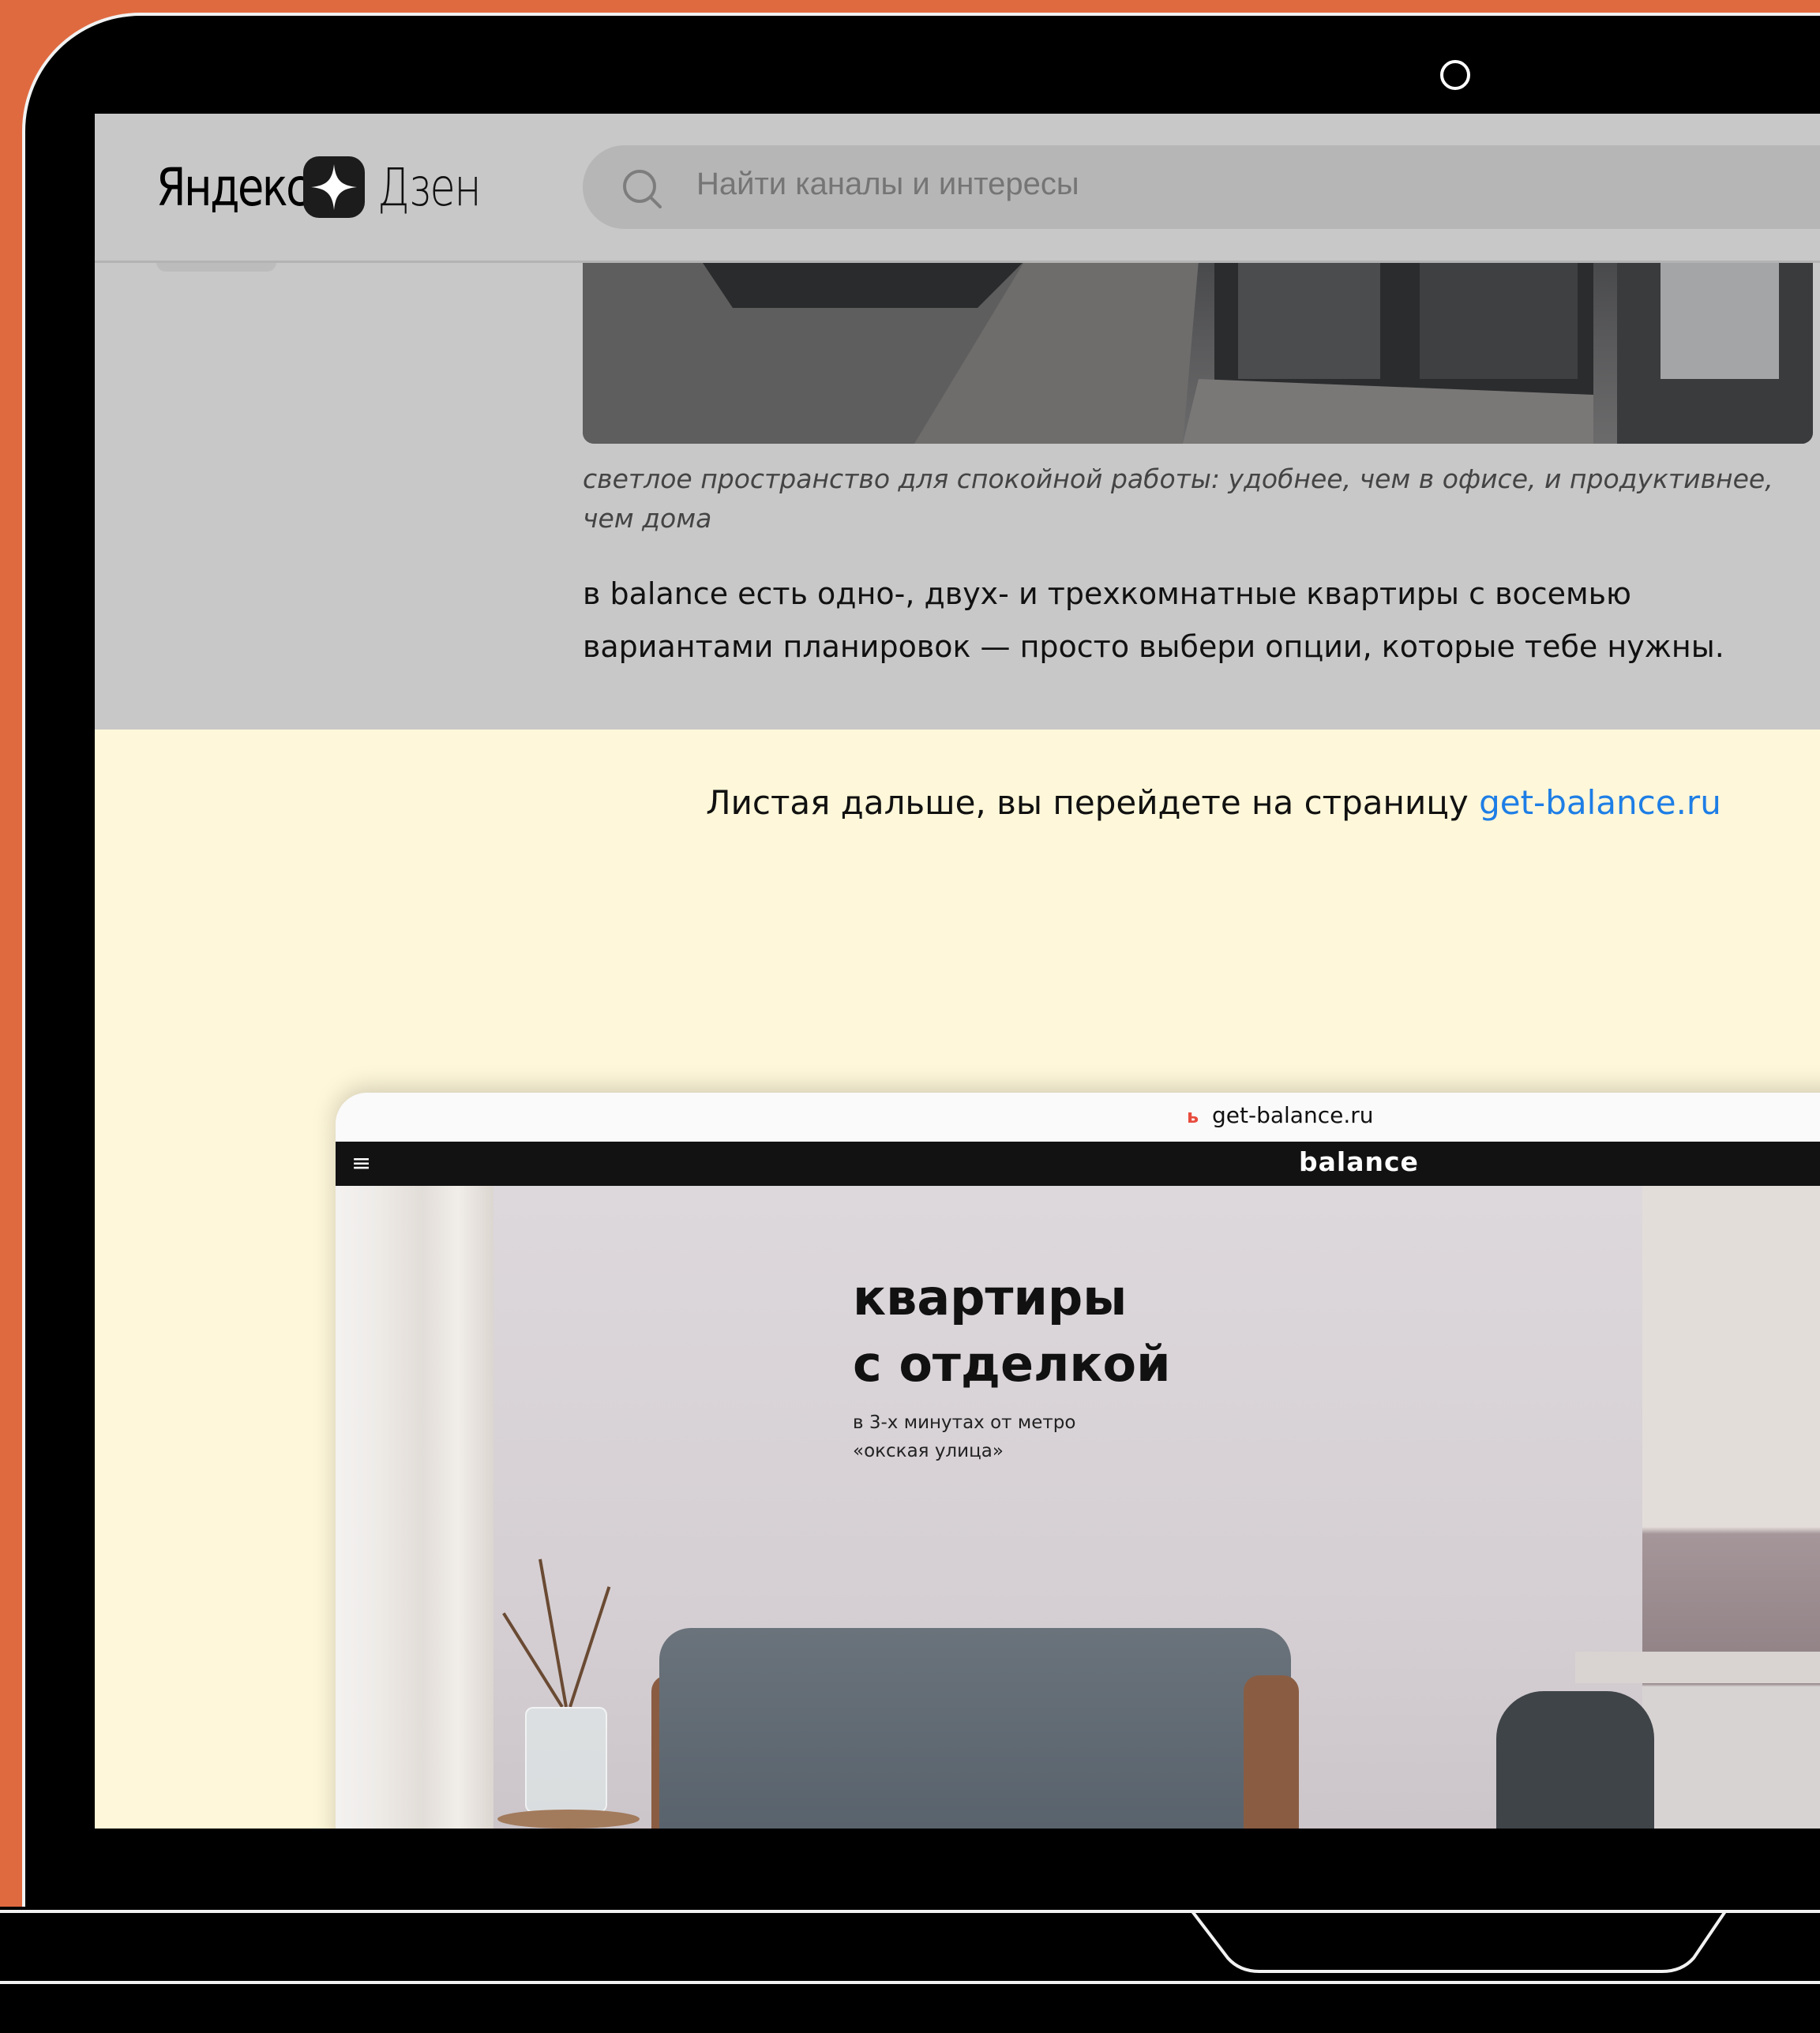 The height and width of the screenshot is (2033, 1820). What do you see at coordinates (964, 1422) in the screenshot?
I see `hero-sub-line1: в 3-х минутах от метро` at bounding box center [964, 1422].